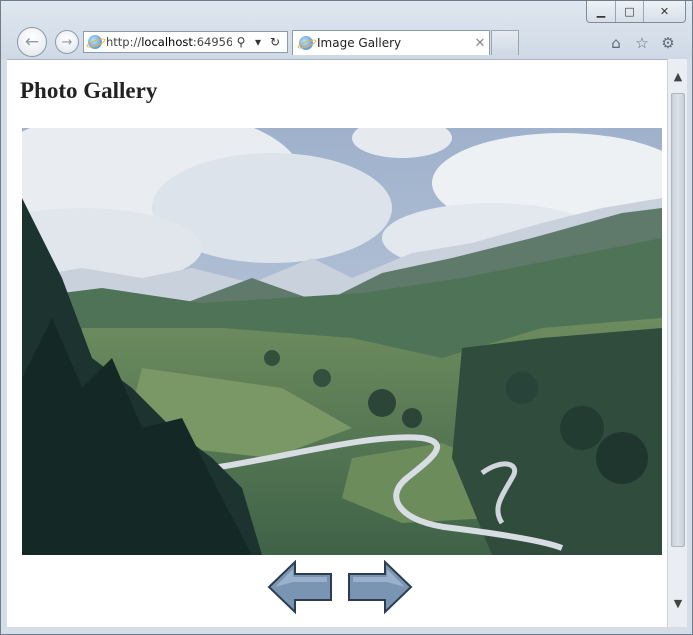 Image resolution: width=693 pixels, height=635 pixels. I want to click on browser-toolbar-icons: ⌂ ☆ ⚙, so click(642, 43).